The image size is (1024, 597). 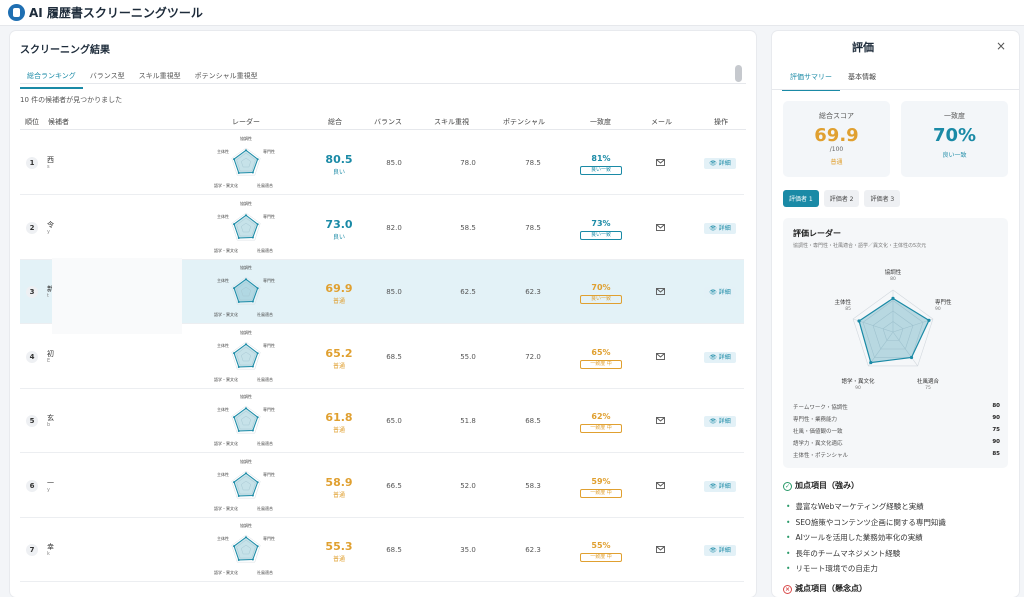 What do you see at coordinates (996, 430) in the screenshot?
I see `score-value: 75` at bounding box center [996, 430].